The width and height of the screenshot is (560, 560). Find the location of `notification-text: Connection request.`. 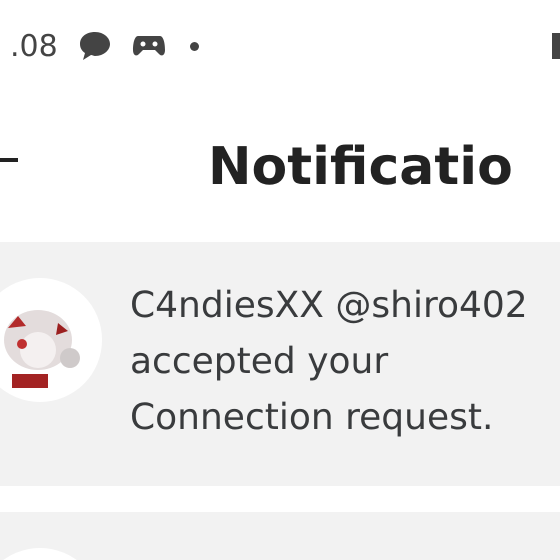

notification-text: Connection request. is located at coordinates (312, 418).